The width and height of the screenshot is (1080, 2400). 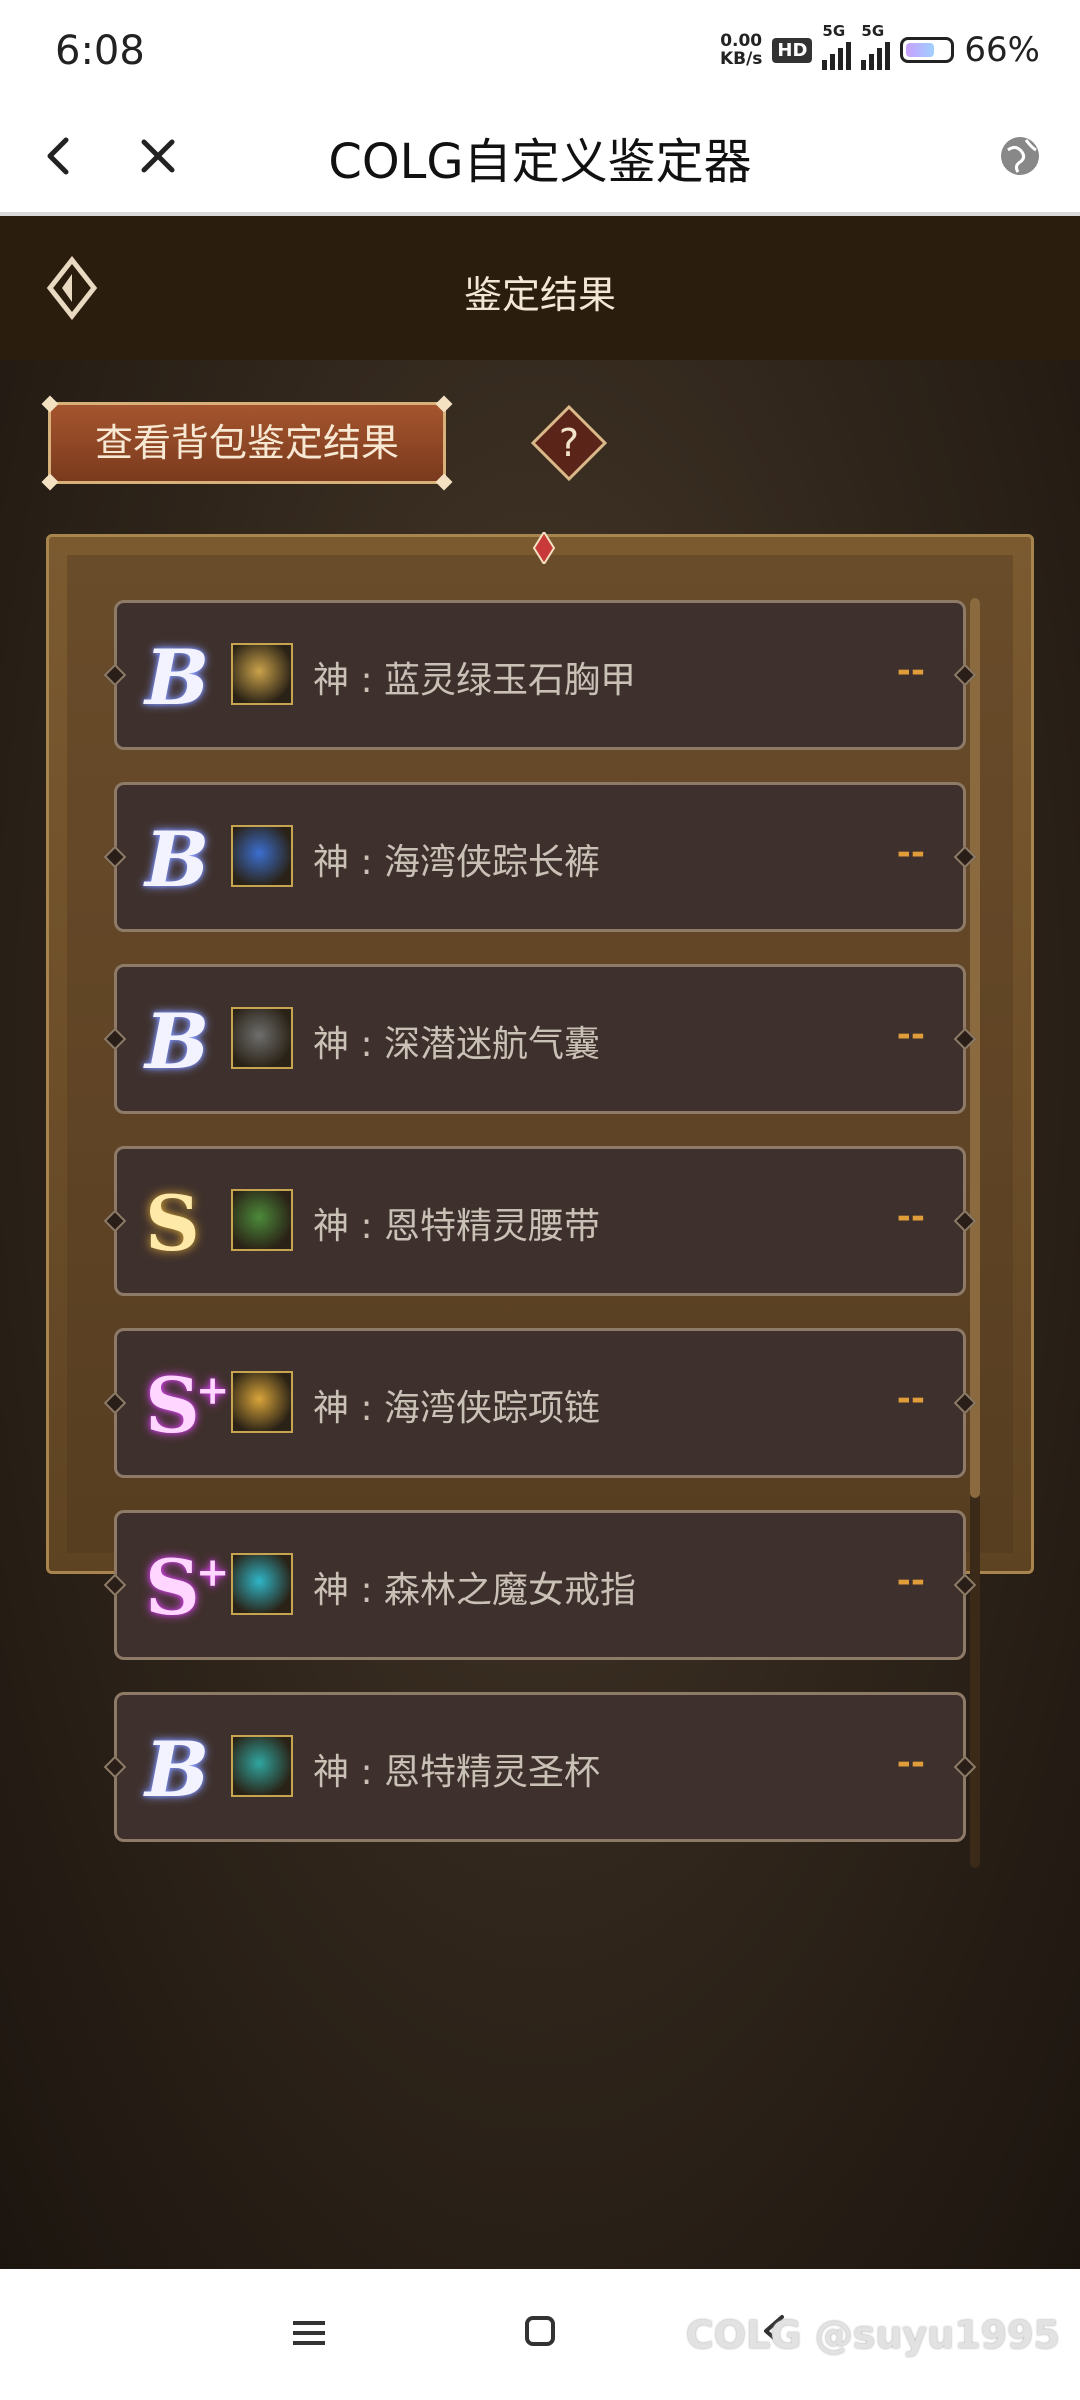 I want to click on view-bag-results-button: 查看背包鉴定结果, so click(x=247, y=443).